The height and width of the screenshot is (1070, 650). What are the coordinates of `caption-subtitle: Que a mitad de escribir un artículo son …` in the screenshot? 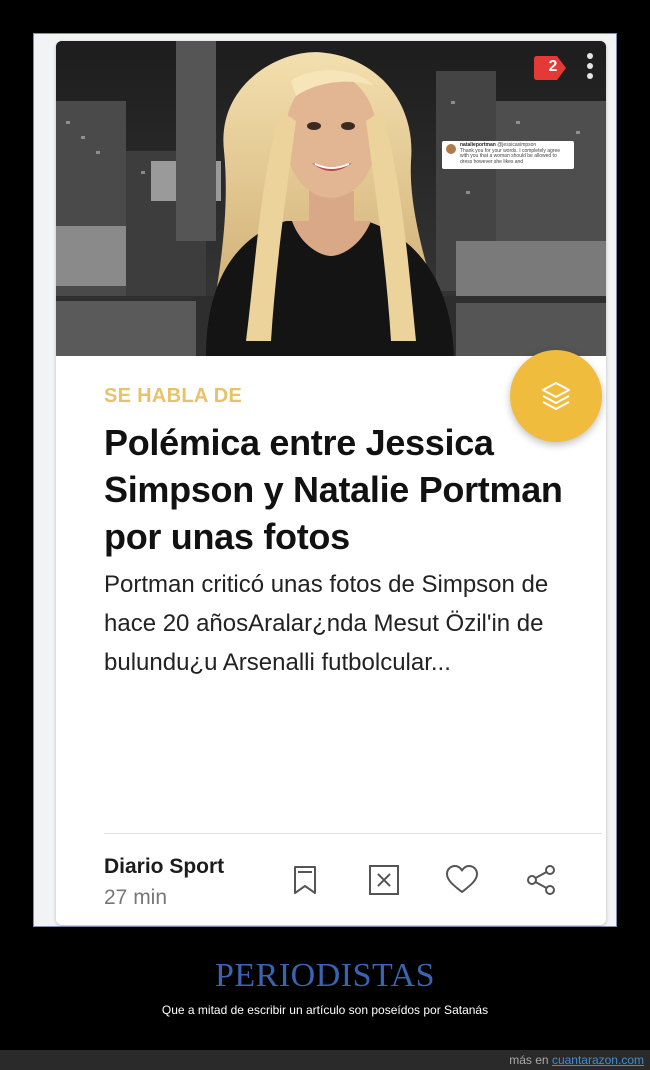 It's located at (325, 1010).